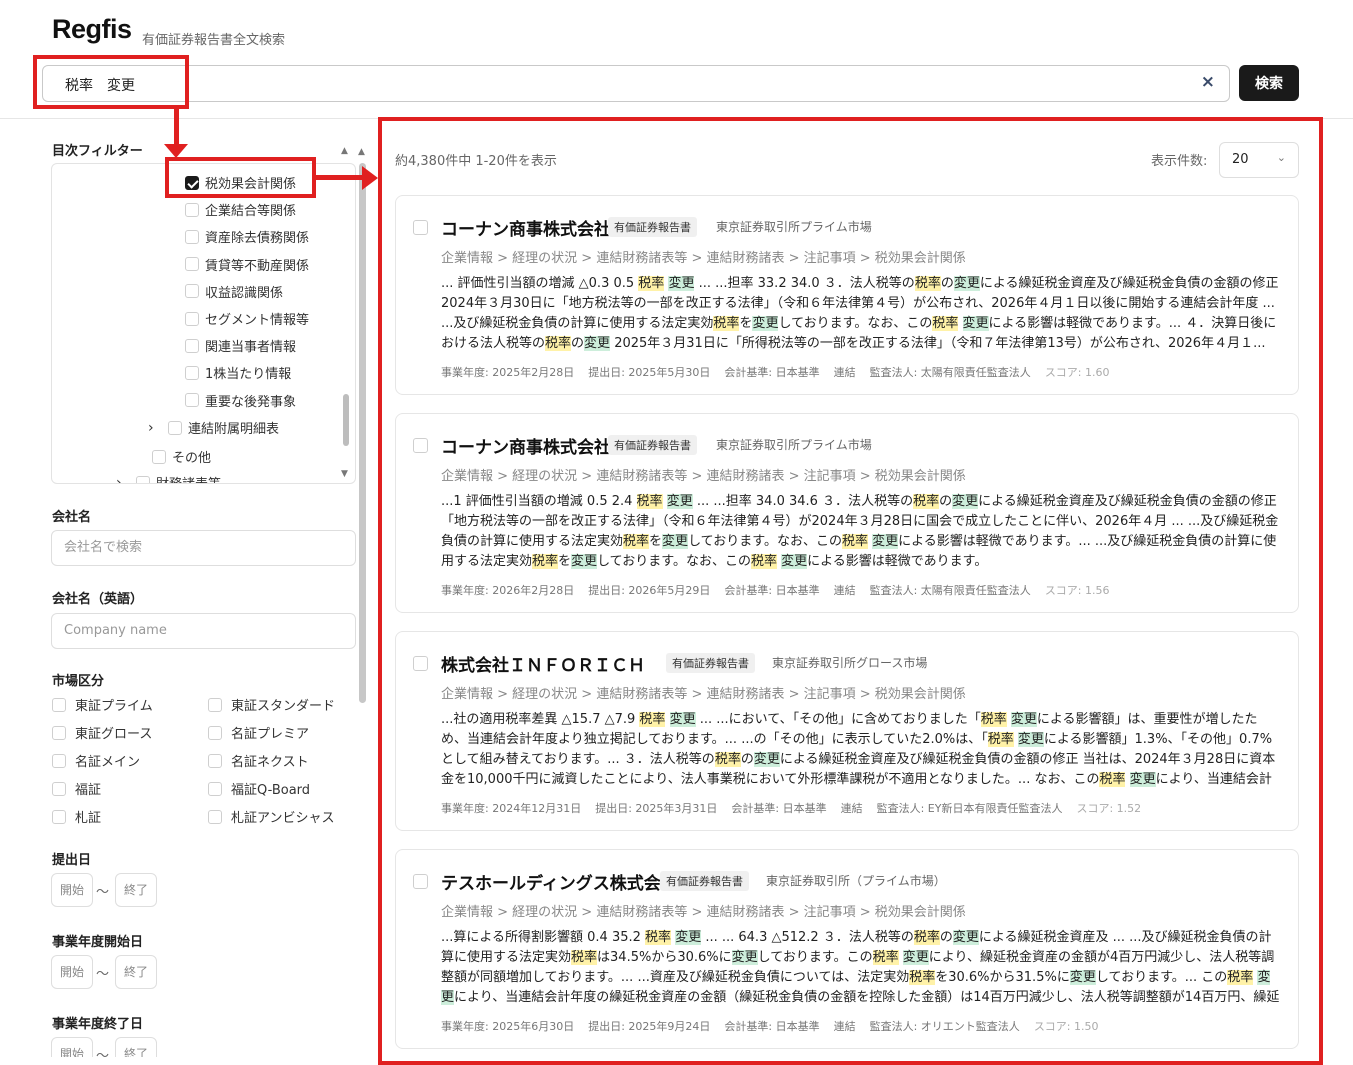  What do you see at coordinates (251, 212) in the screenshot?
I see `toc-item-label: 企業結合等関係` at bounding box center [251, 212].